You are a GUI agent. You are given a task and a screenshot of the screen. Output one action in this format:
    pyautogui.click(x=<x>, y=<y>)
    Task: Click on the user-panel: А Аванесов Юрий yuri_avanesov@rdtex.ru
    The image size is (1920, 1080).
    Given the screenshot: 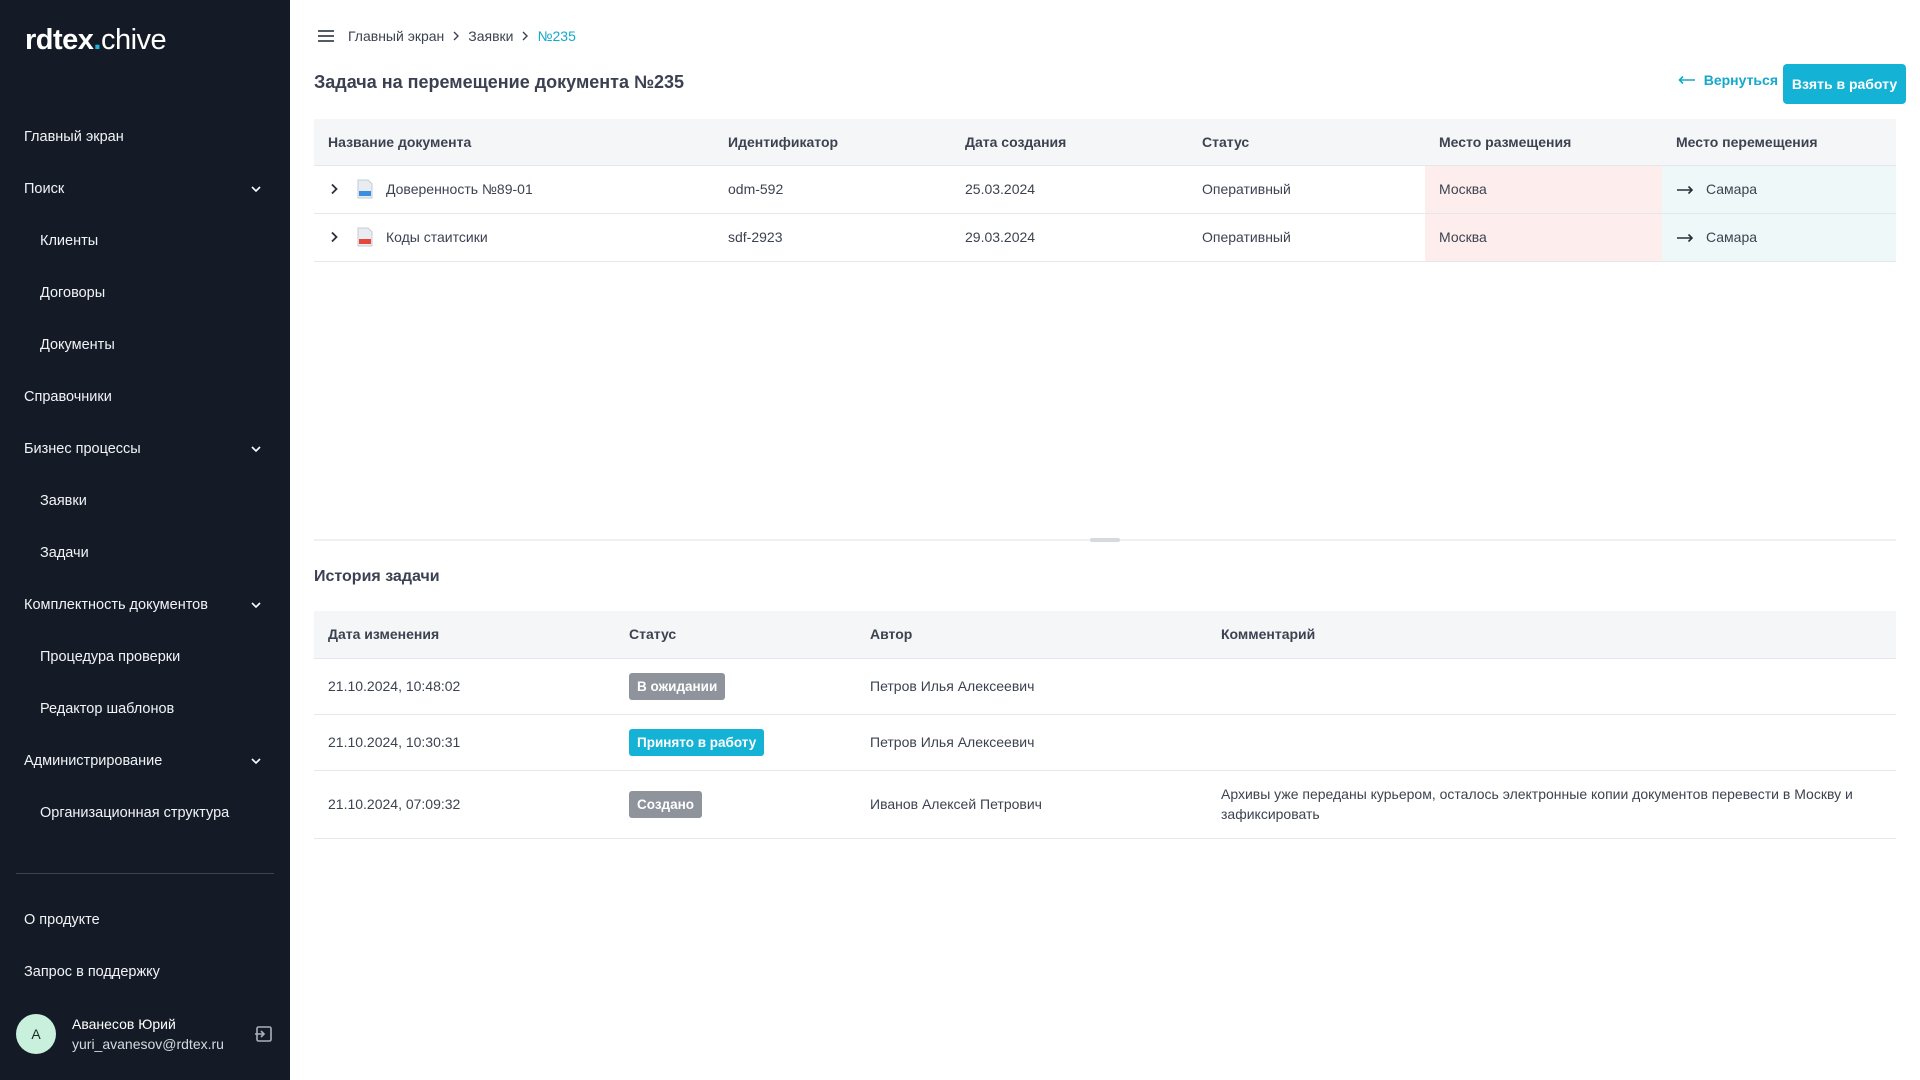 What is the action you would take?
    pyautogui.click(x=145, y=1034)
    